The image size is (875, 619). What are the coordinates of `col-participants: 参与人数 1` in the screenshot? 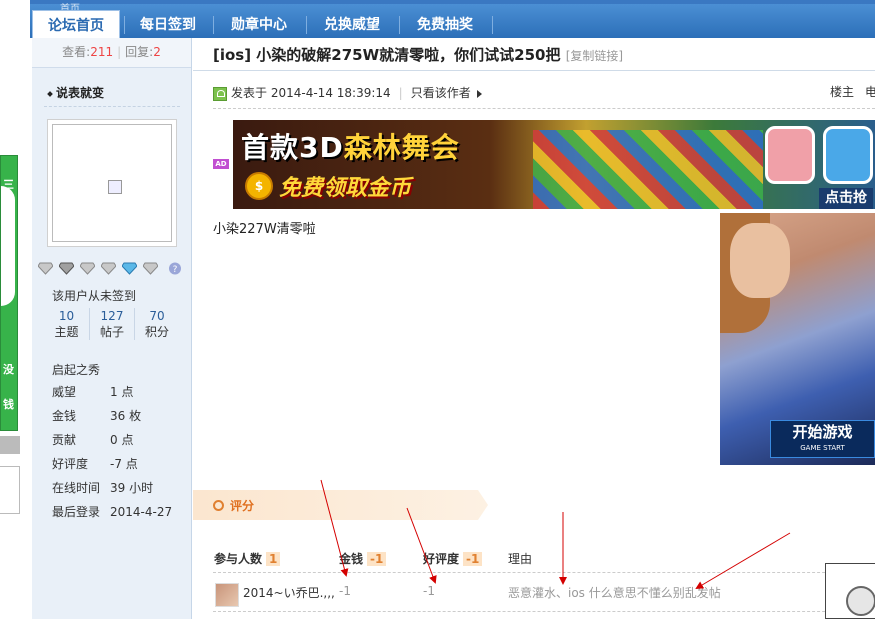 It's located at (247, 558).